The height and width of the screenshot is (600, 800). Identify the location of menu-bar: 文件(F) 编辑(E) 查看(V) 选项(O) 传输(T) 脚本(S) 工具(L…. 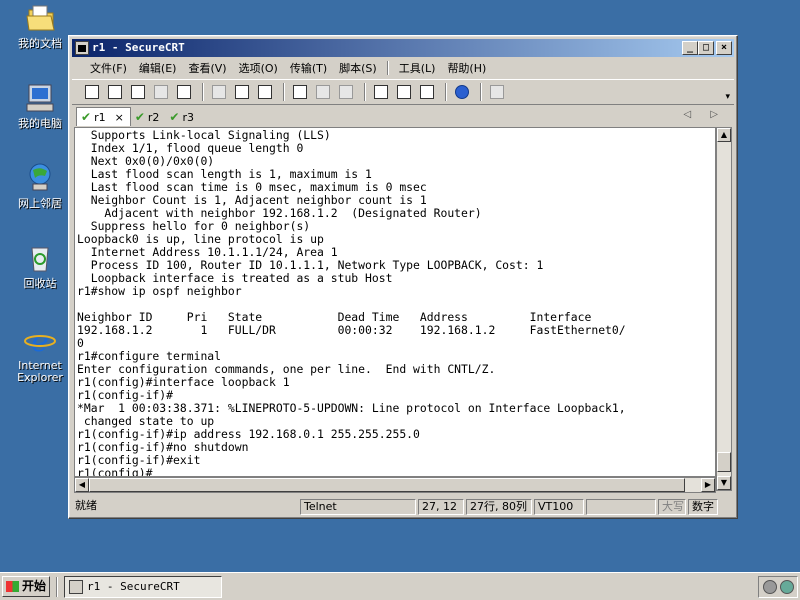
(403, 68).